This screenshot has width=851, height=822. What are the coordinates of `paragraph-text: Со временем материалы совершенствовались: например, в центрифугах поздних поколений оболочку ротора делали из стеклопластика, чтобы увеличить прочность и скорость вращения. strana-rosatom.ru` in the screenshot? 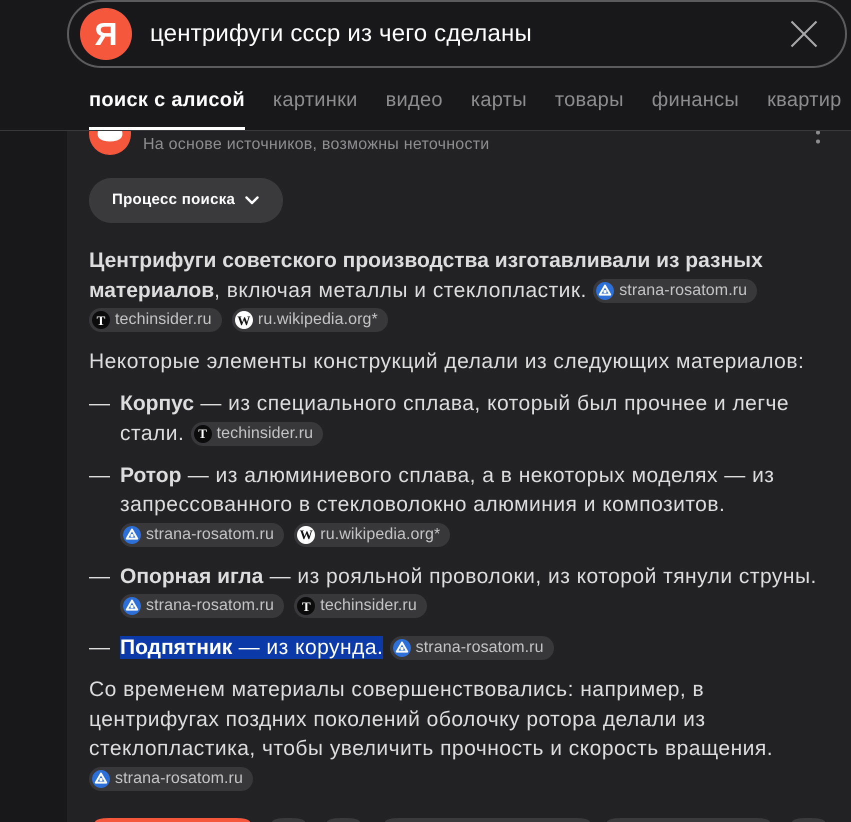 It's located at (464, 734).